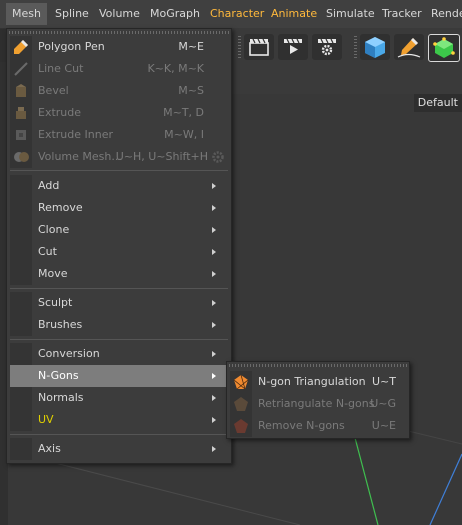 This screenshot has width=462, height=525. I want to click on viewport-camera-tab: Default, so click(437, 103).